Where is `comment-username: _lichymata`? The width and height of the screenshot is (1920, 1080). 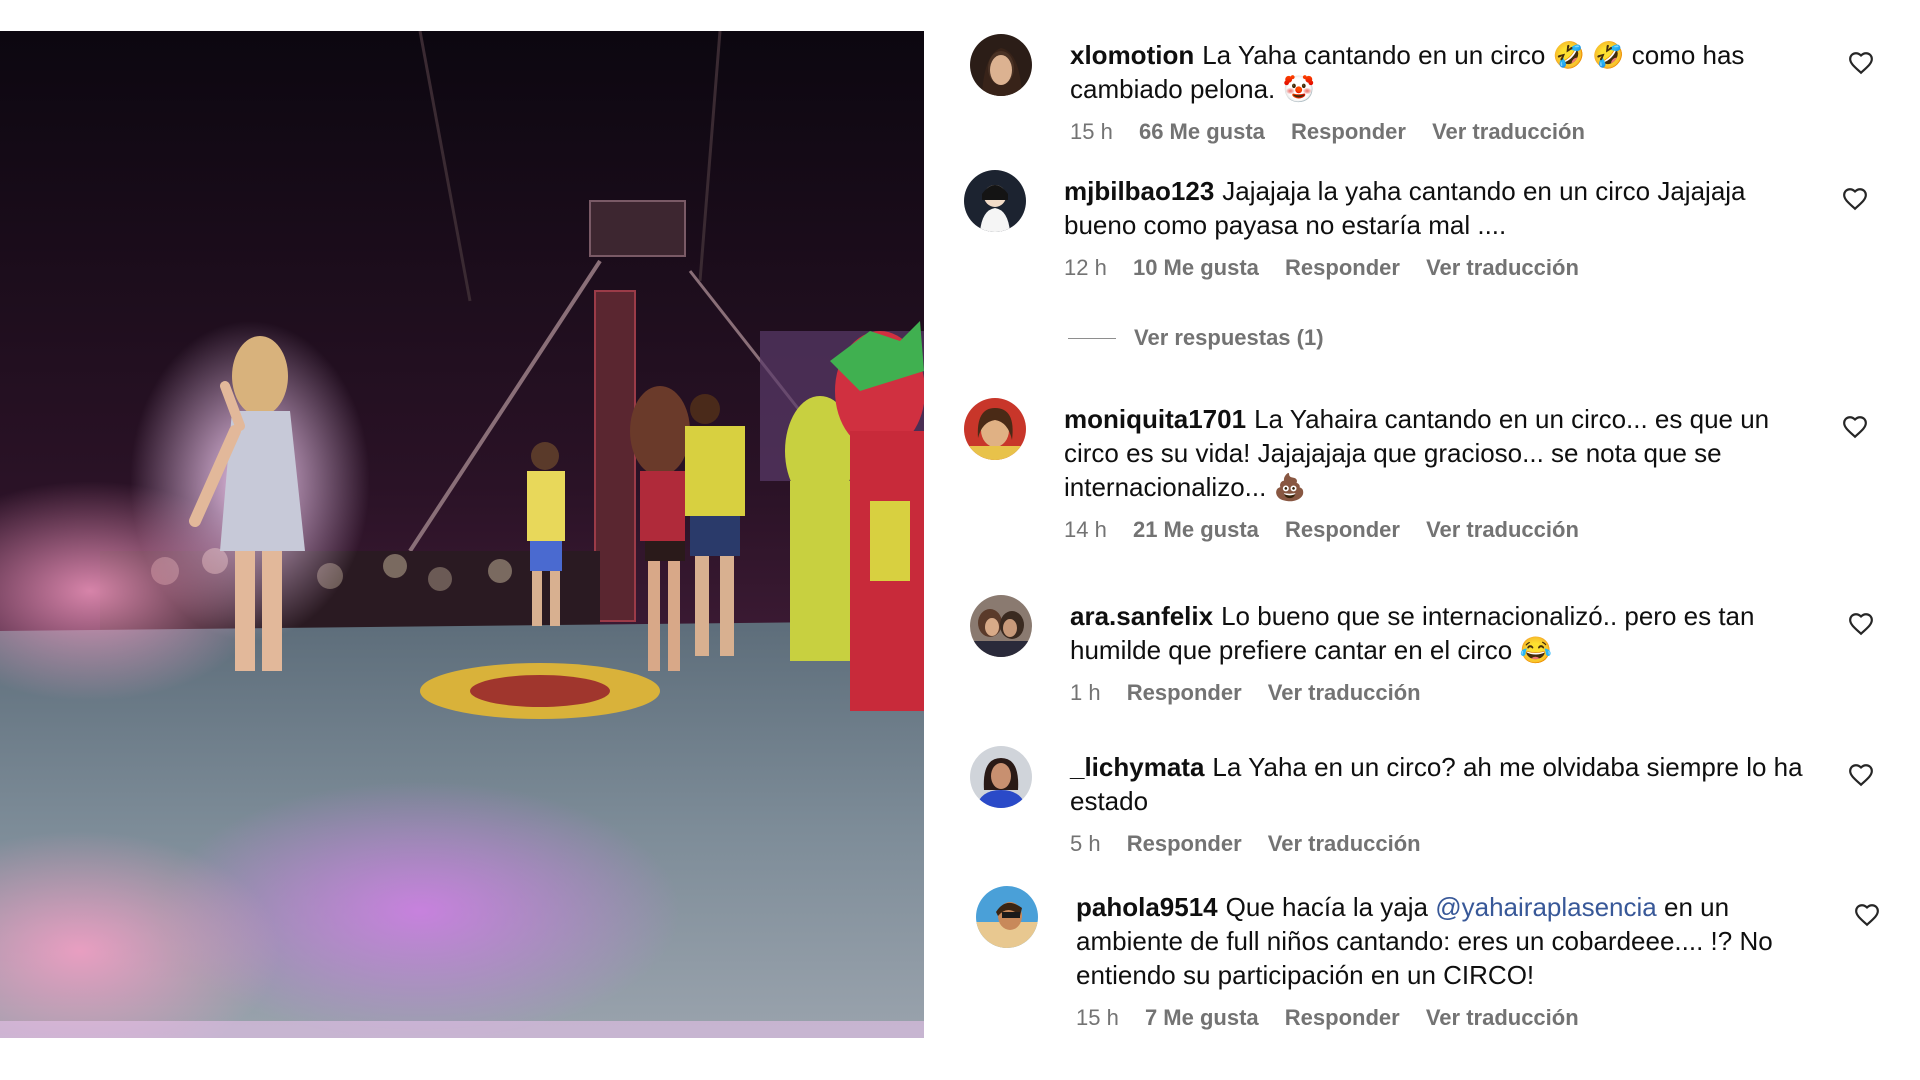
comment-username: _lichymata is located at coordinates (1137, 767).